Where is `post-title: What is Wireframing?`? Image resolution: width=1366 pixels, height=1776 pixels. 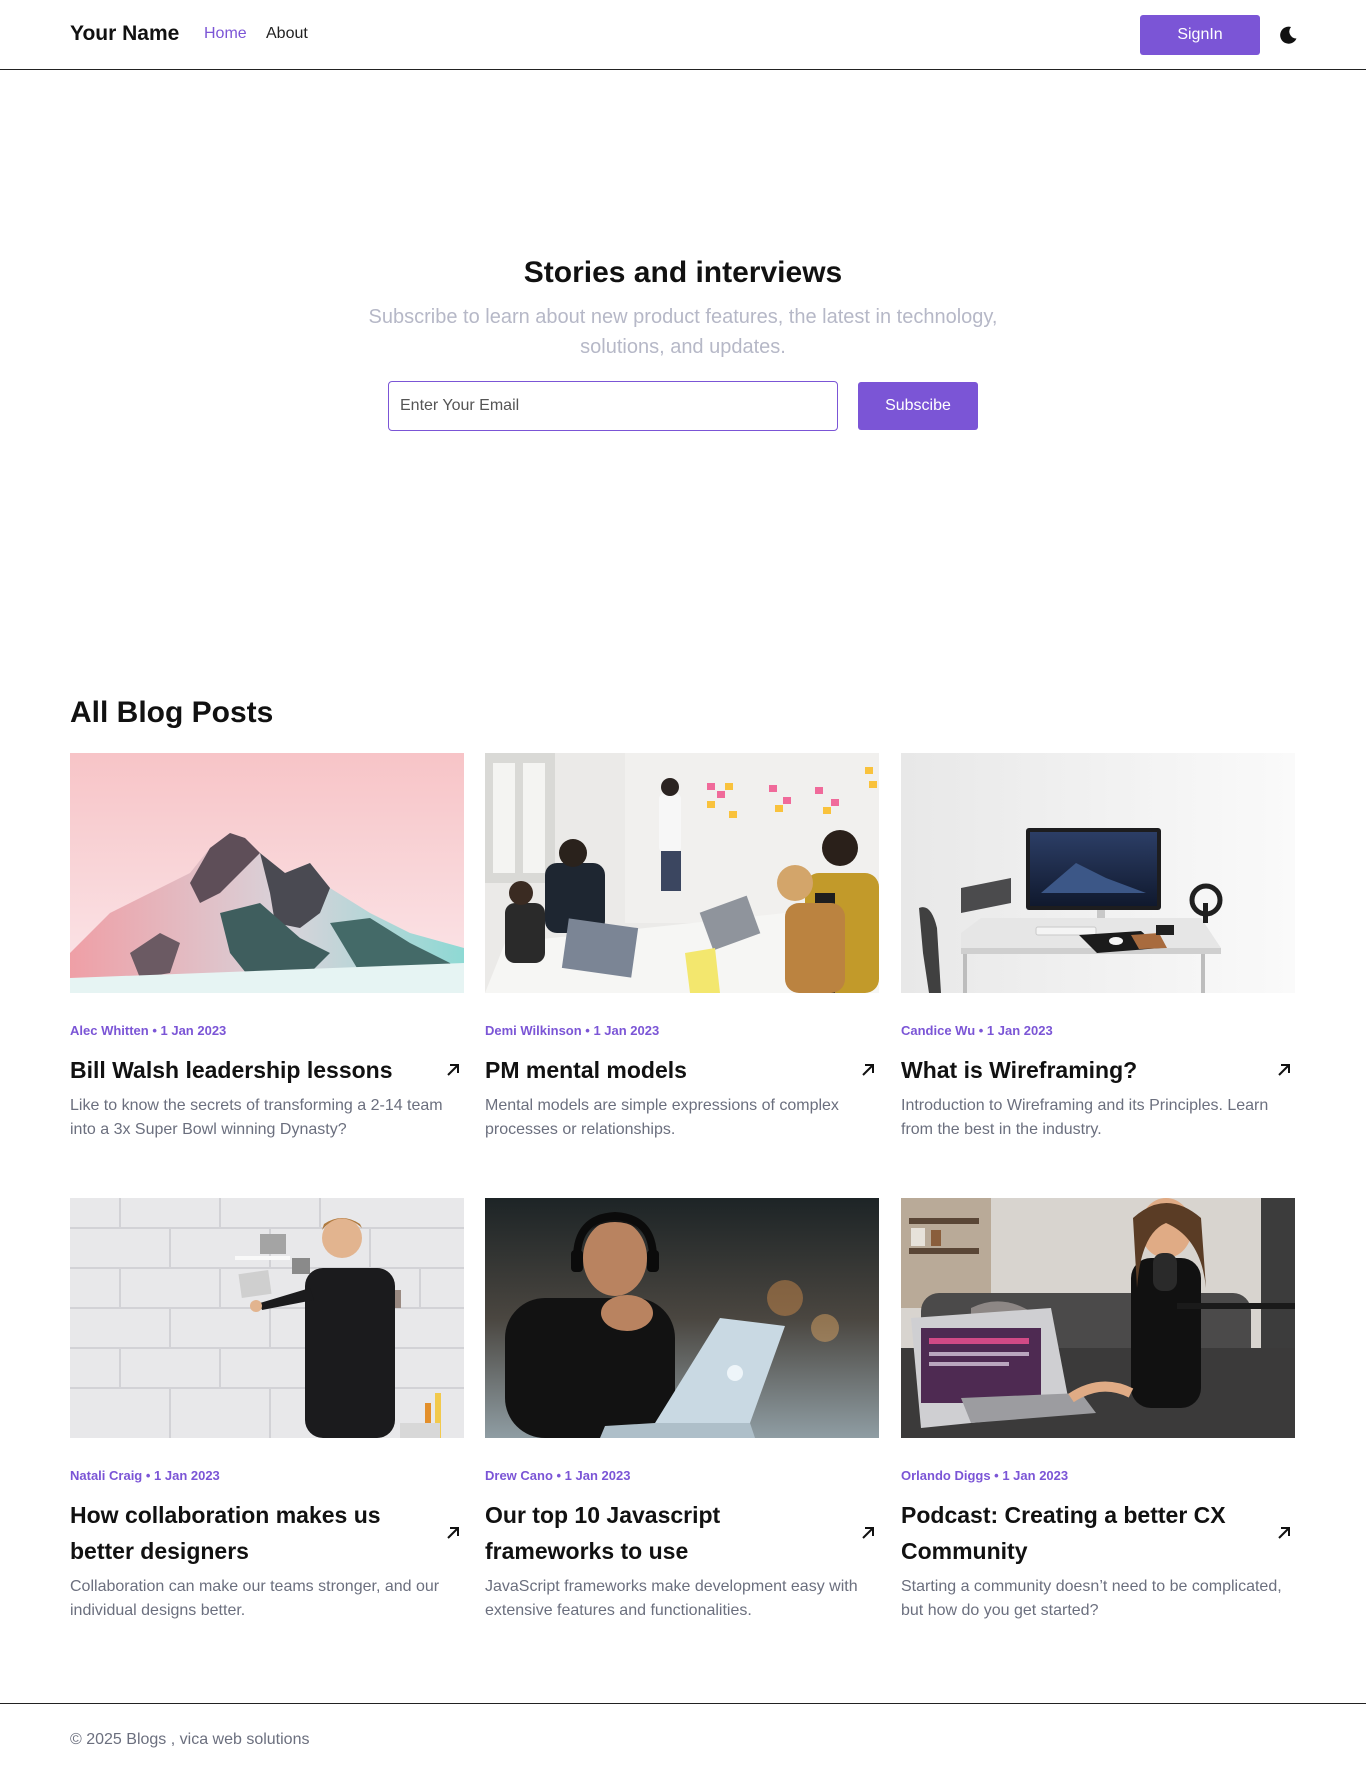
post-title: What is Wireframing? is located at coordinates (1078, 1070).